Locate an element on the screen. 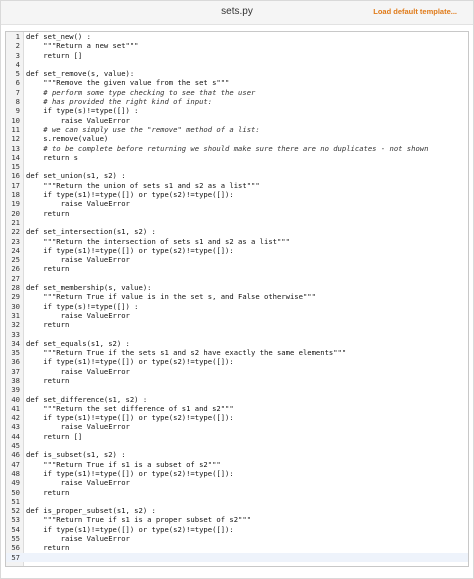  code-line: 32 return is located at coordinates (237, 324).